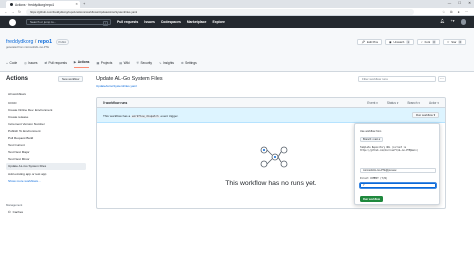  Describe the element at coordinates (459, 12) in the screenshot. I see `profile-icon: ●` at that location.